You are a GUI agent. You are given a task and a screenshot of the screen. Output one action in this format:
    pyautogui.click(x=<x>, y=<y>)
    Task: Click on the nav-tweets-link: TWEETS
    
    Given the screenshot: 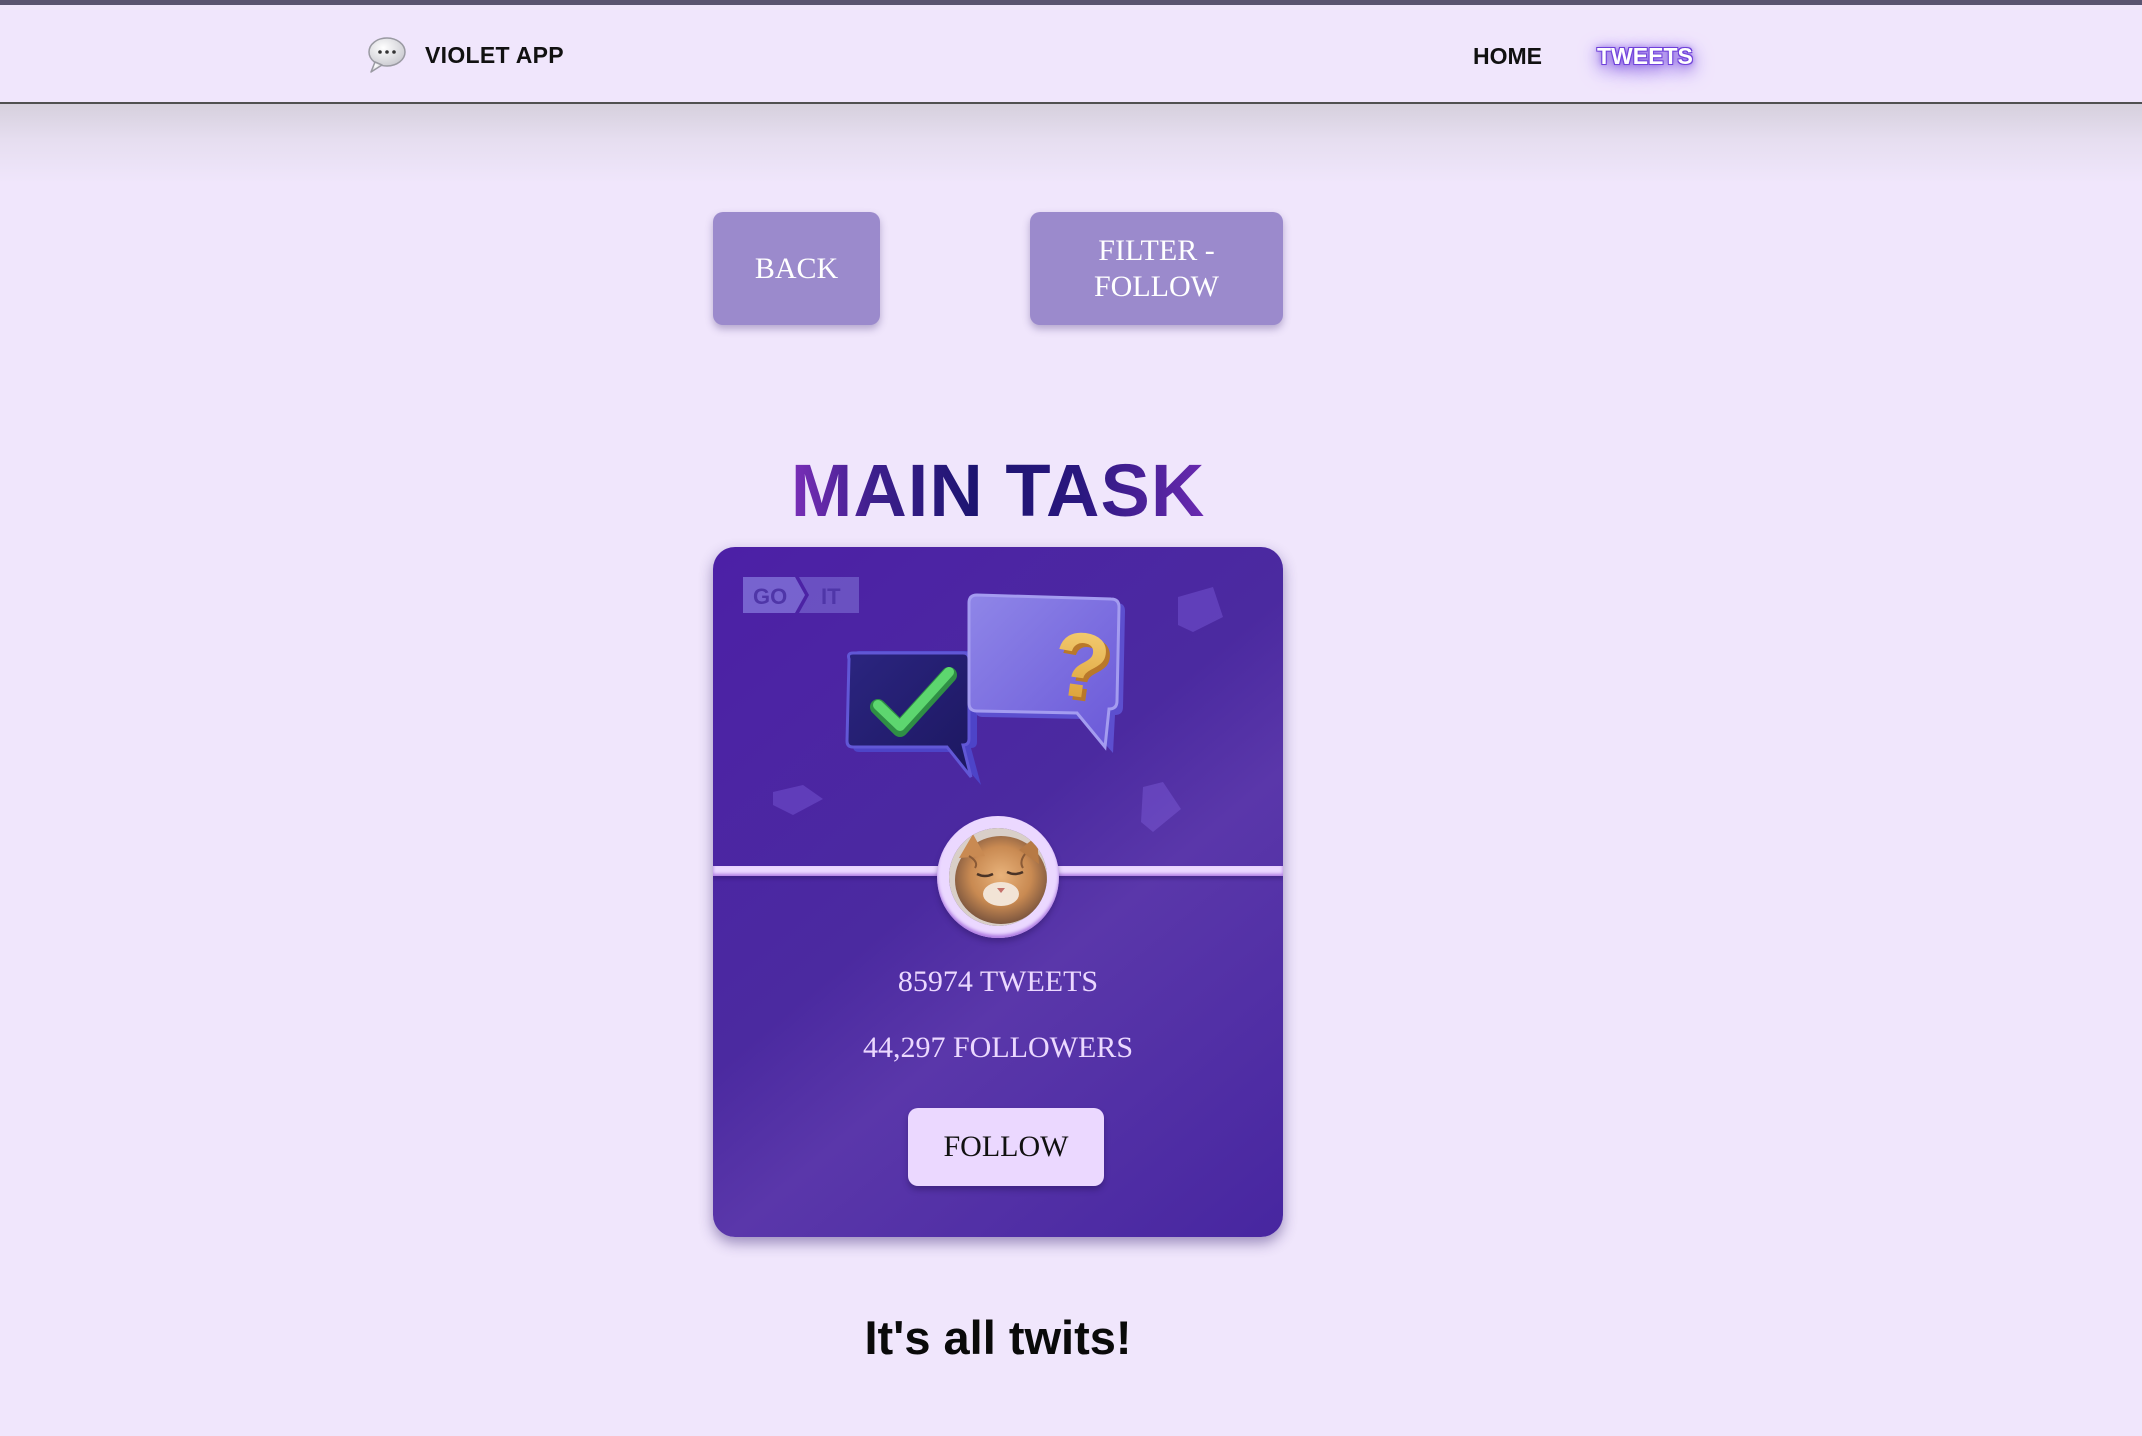 What is the action you would take?
    pyautogui.click(x=1645, y=56)
    